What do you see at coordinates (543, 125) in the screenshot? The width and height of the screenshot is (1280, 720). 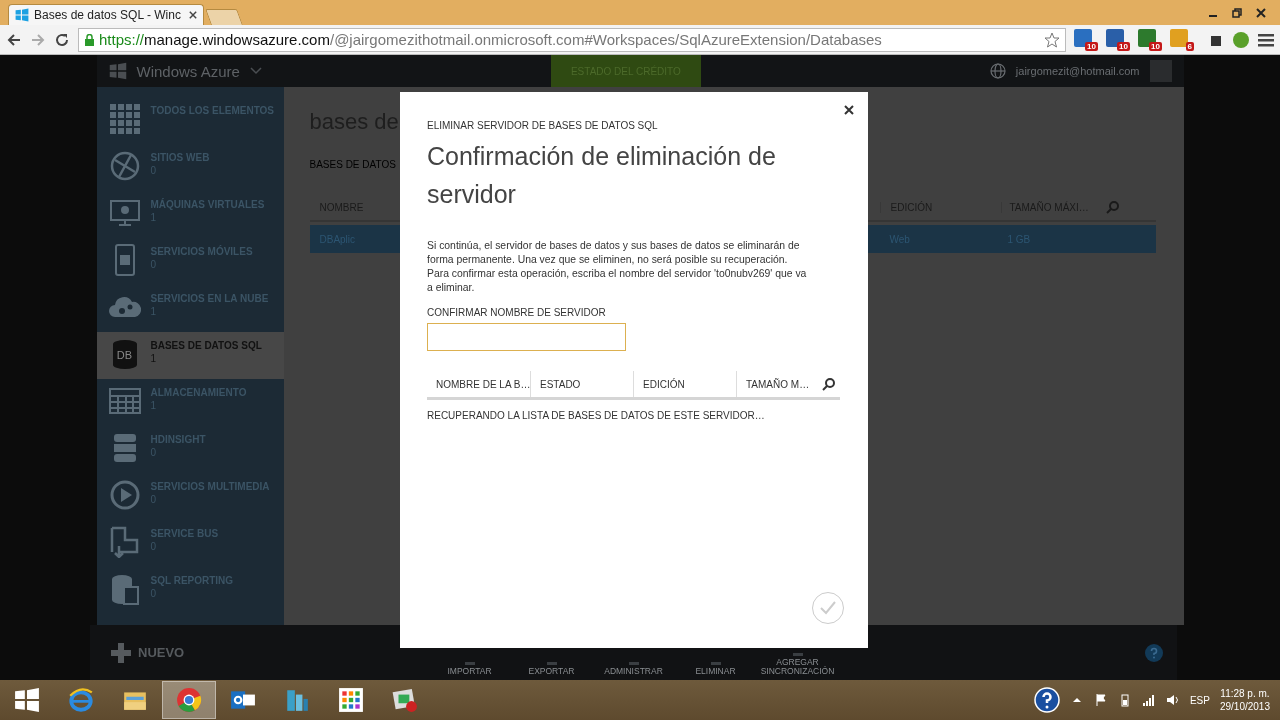 I see `dialog-subtitle: ELIMINAR SERVIDOR DE BASES DE DATOS SQL` at bounding box center [543, 125].